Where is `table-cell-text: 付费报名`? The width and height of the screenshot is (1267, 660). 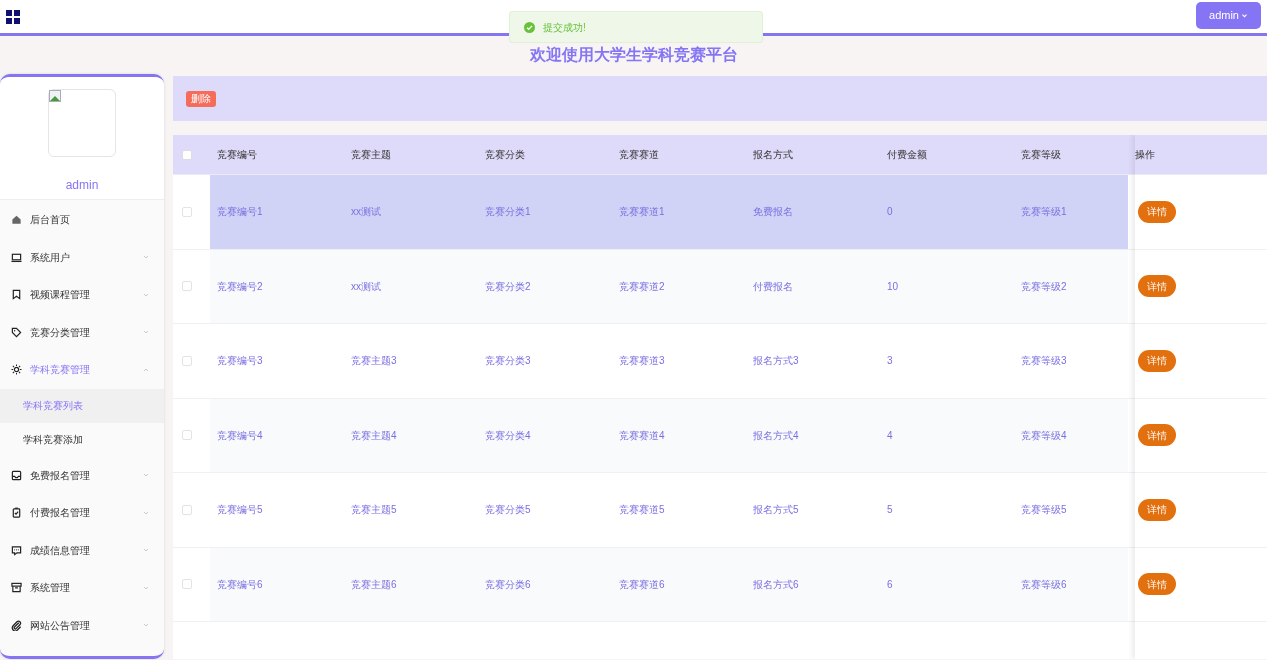
table-cell-text: 付费报名 is located at coordinates (773, 286).